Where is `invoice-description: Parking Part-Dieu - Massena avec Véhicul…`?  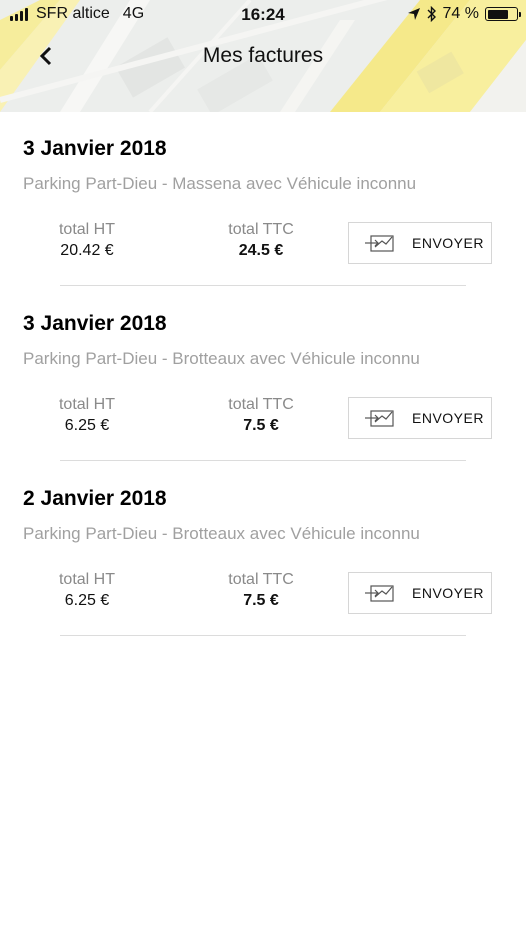 invoice-description: Parking Part-Dieu - Massena avec Véhicul… is located at coordinates (220, 183).